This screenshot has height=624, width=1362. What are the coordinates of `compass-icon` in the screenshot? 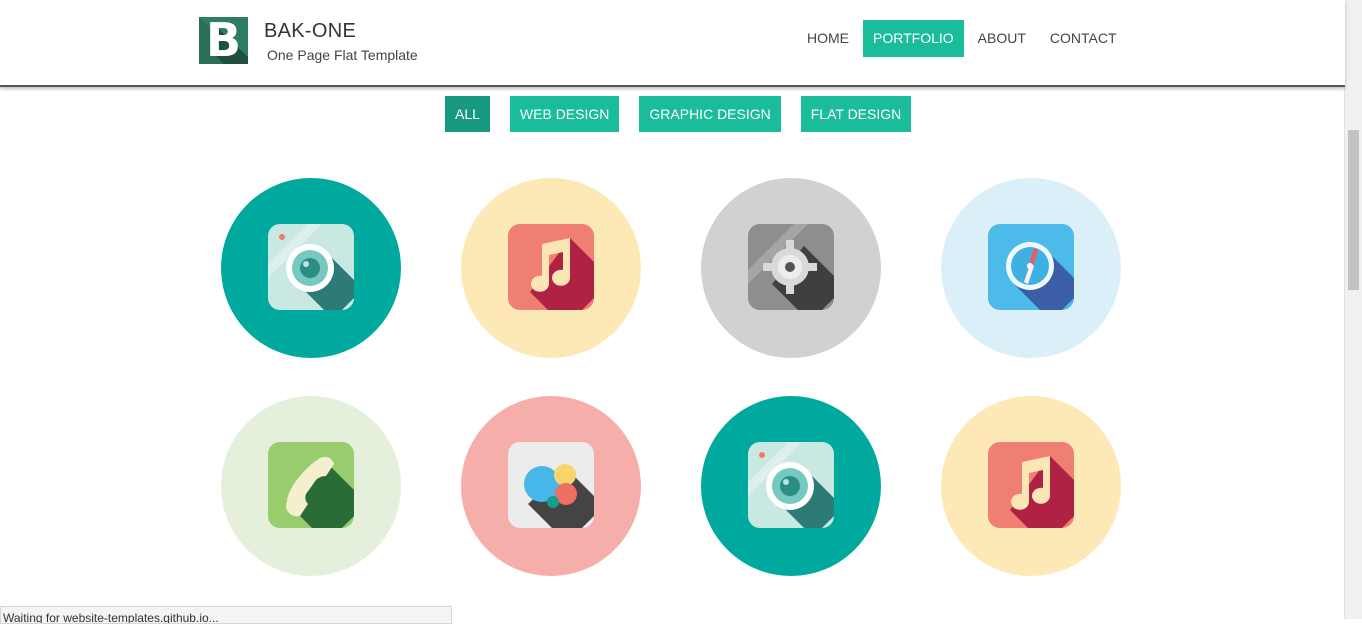 It's located at (1031, 267).